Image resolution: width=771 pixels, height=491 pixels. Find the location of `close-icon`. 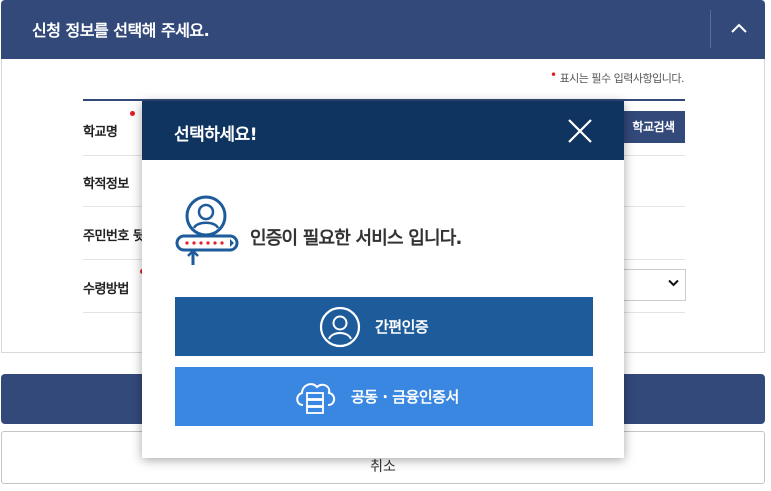

close-icon is located at coordinates (580, 131).